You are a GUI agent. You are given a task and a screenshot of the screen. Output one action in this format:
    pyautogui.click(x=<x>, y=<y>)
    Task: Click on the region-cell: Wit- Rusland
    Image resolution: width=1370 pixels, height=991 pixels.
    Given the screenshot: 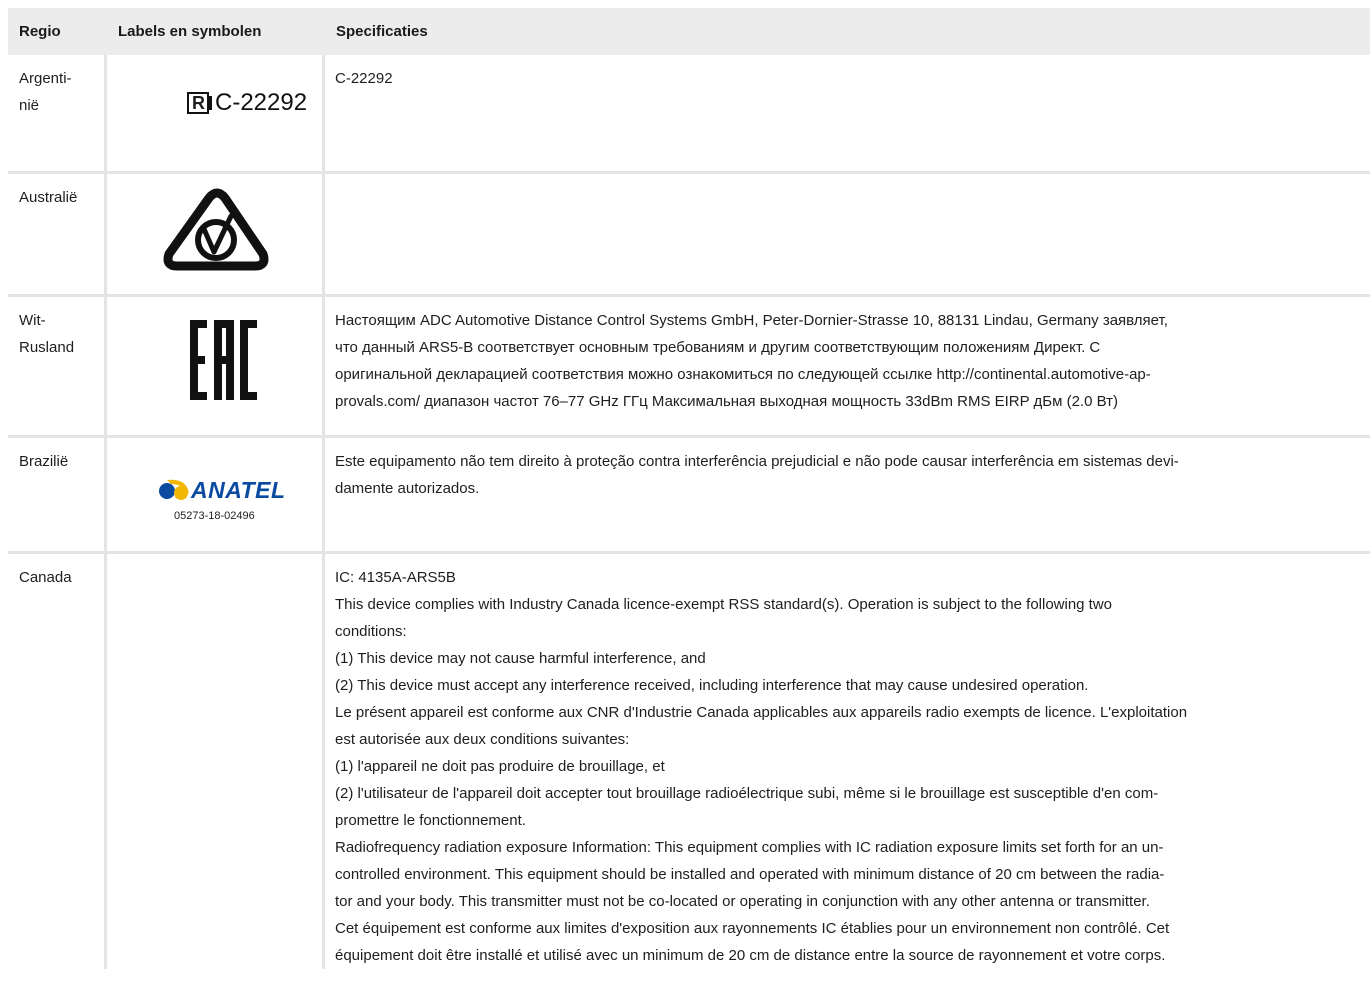 What is the action you would take?
    pyautogui.click(x=57, y=367)
    